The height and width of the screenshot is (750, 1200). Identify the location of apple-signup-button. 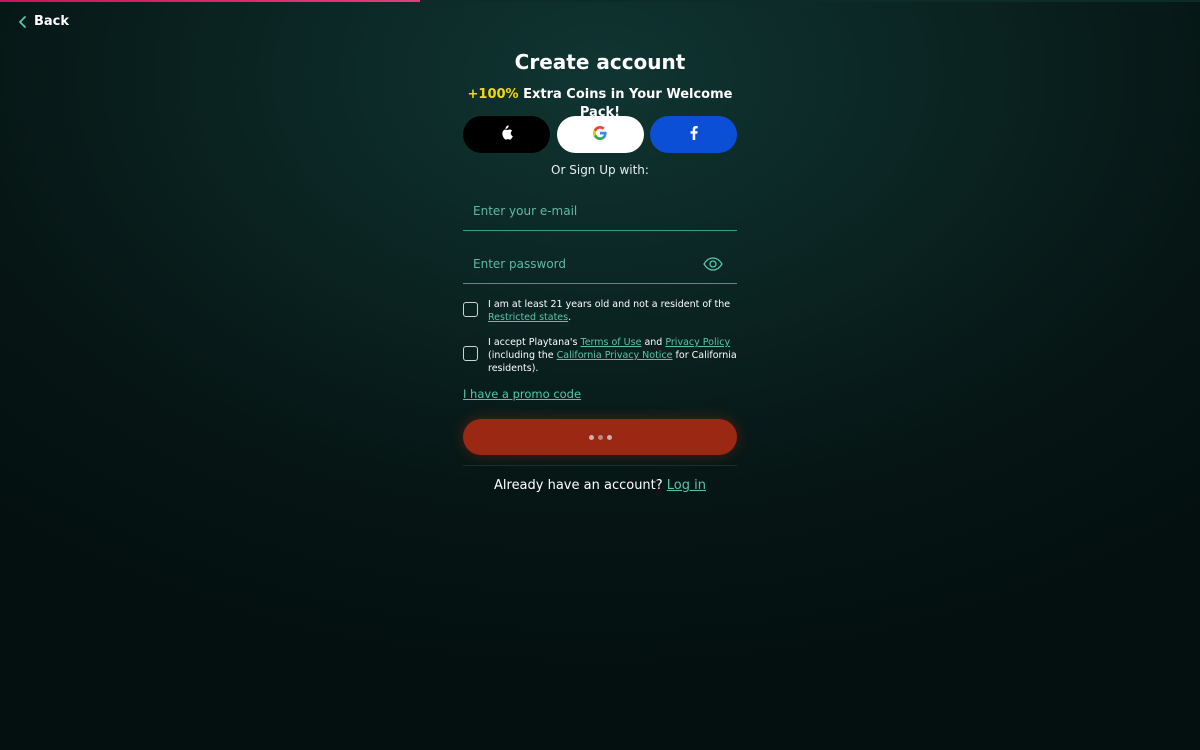
(506, 134).